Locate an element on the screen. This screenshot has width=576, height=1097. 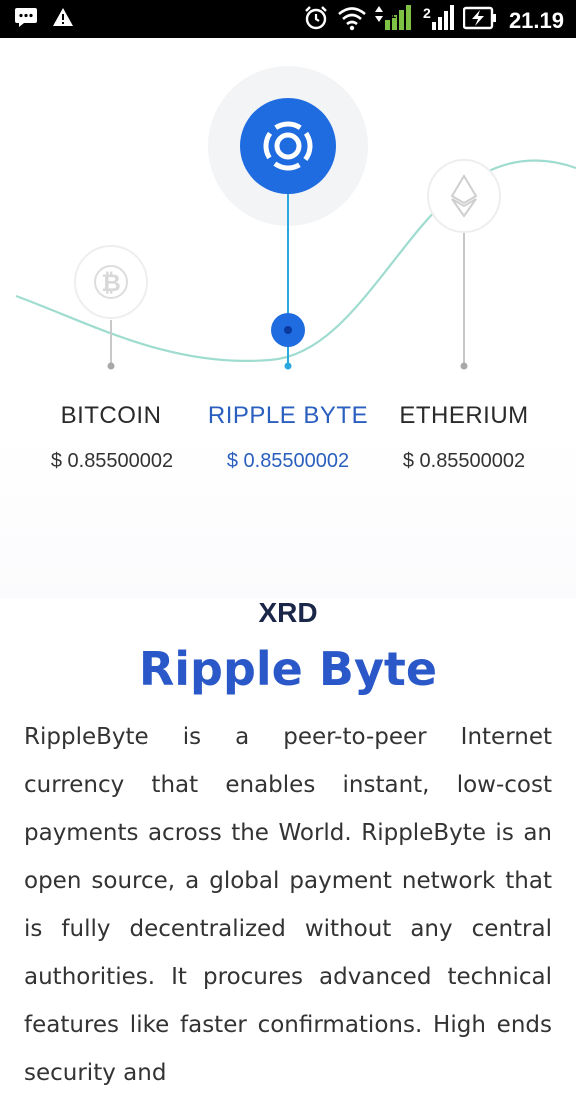
signal-icon: 1 is located at coordinates (394, 20).